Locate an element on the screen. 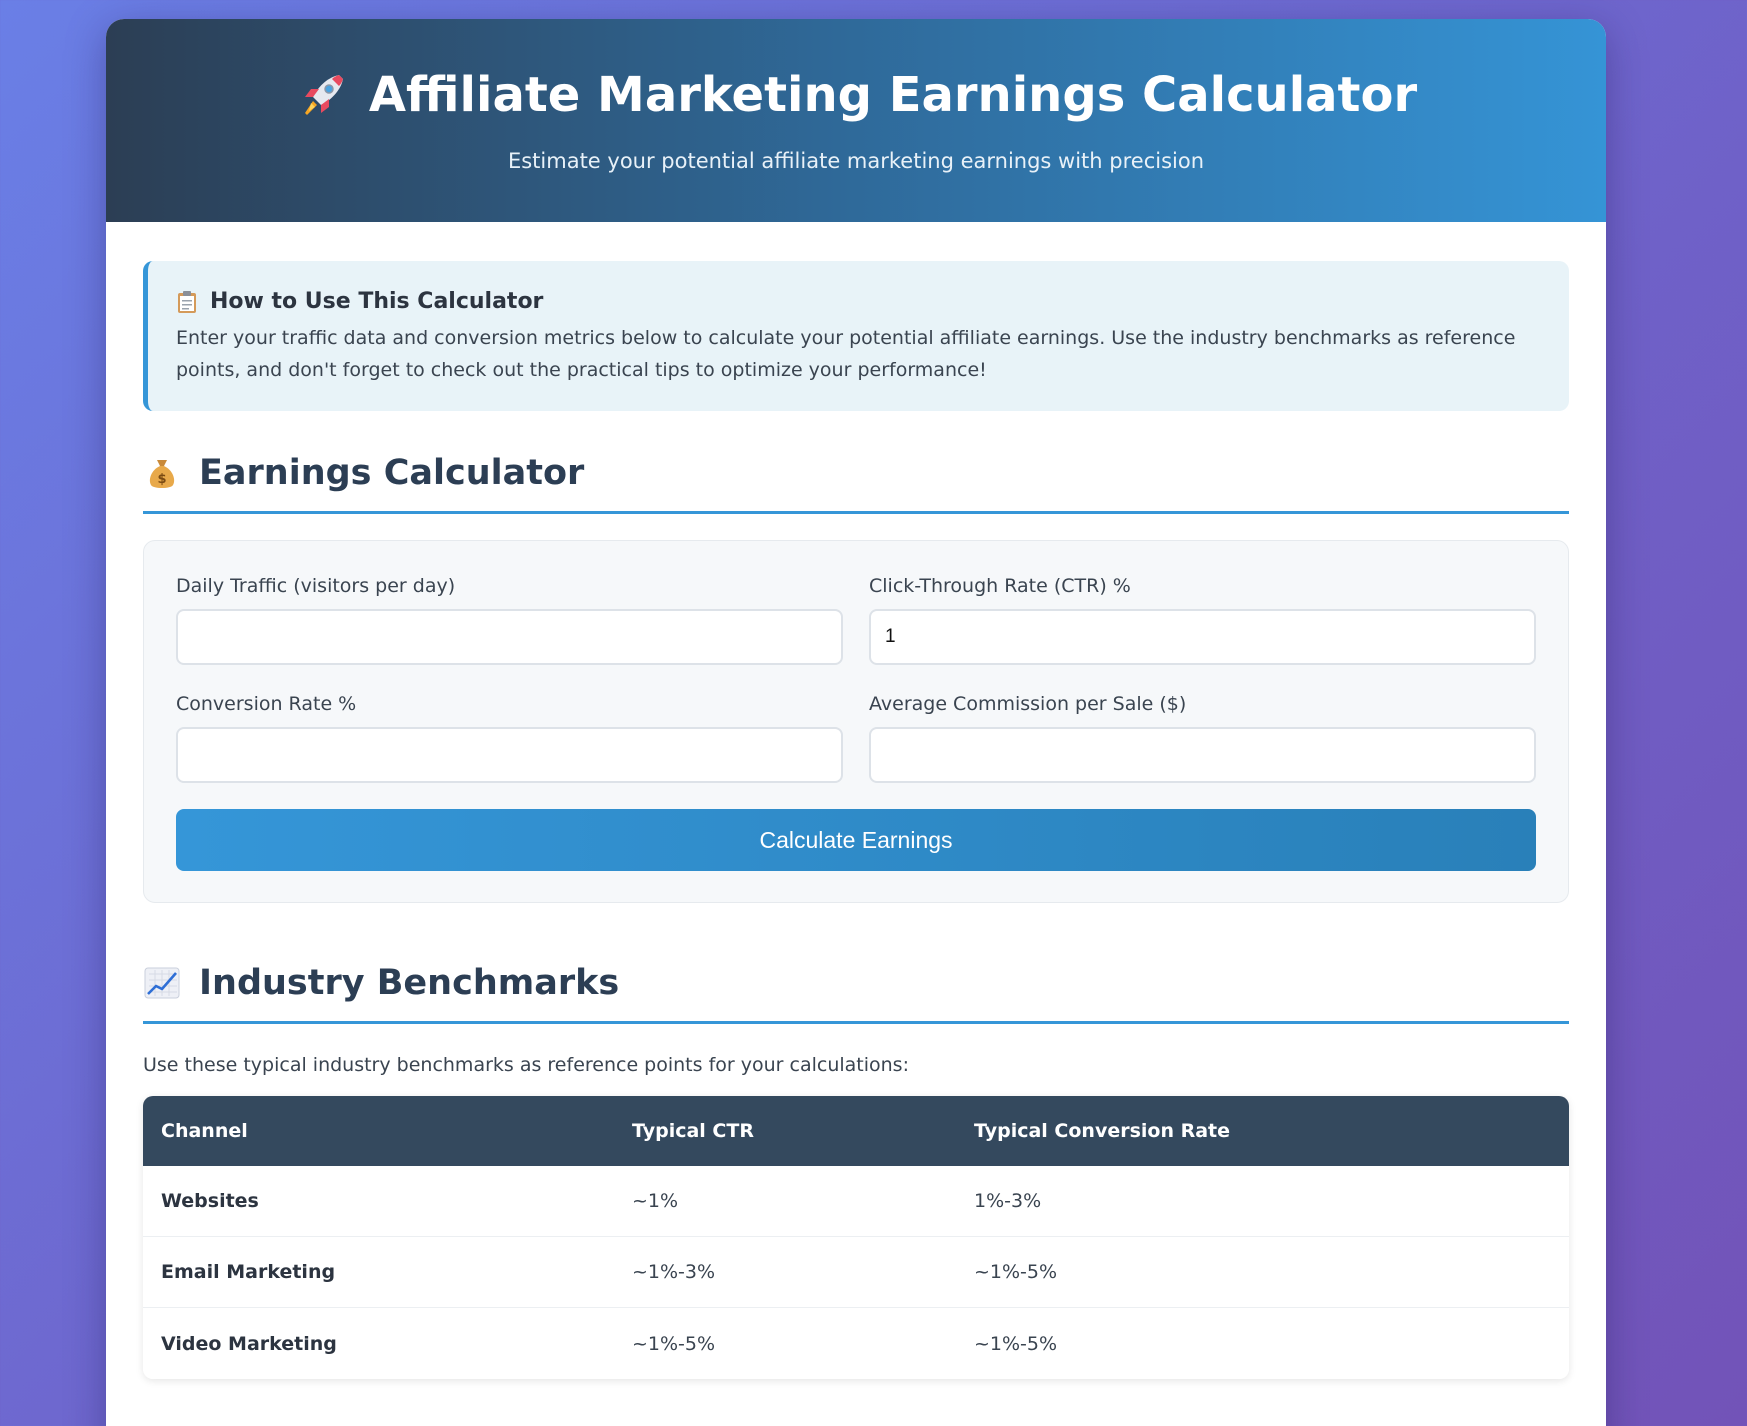 The height and width of the screenshot is (1426, 1747). industry-benchmarks-heading: Industry Benchmarks is located at coordinates (856, 993).